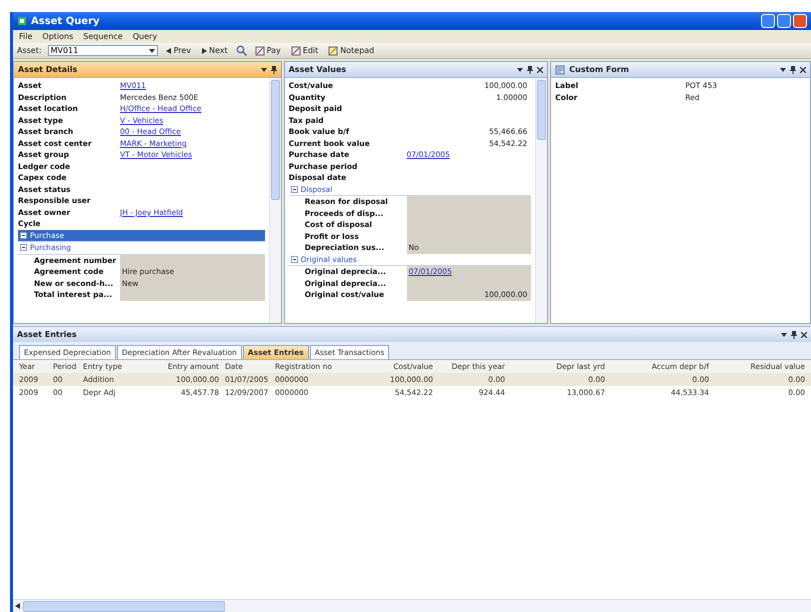  I want to click on notepad-icon, so click(333, 51).